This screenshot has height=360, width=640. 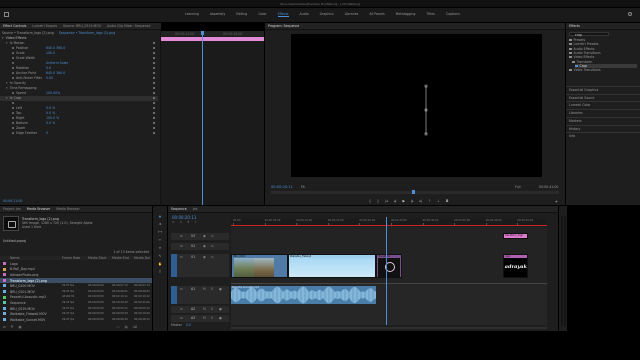 What do you see at coordinates (48, 68) in the screenshot?
I see `effect-row-value: 0.0` at bounding box center [48, 68].